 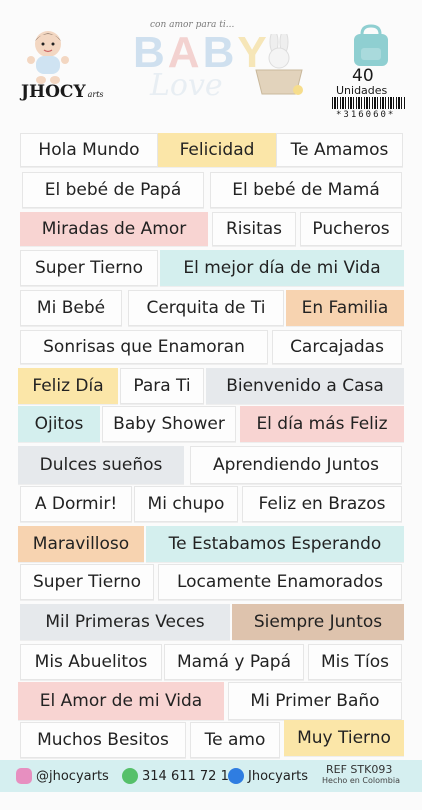 I want to click on made-in-label: Hecho en Colombia, so click(x=361, y=780).